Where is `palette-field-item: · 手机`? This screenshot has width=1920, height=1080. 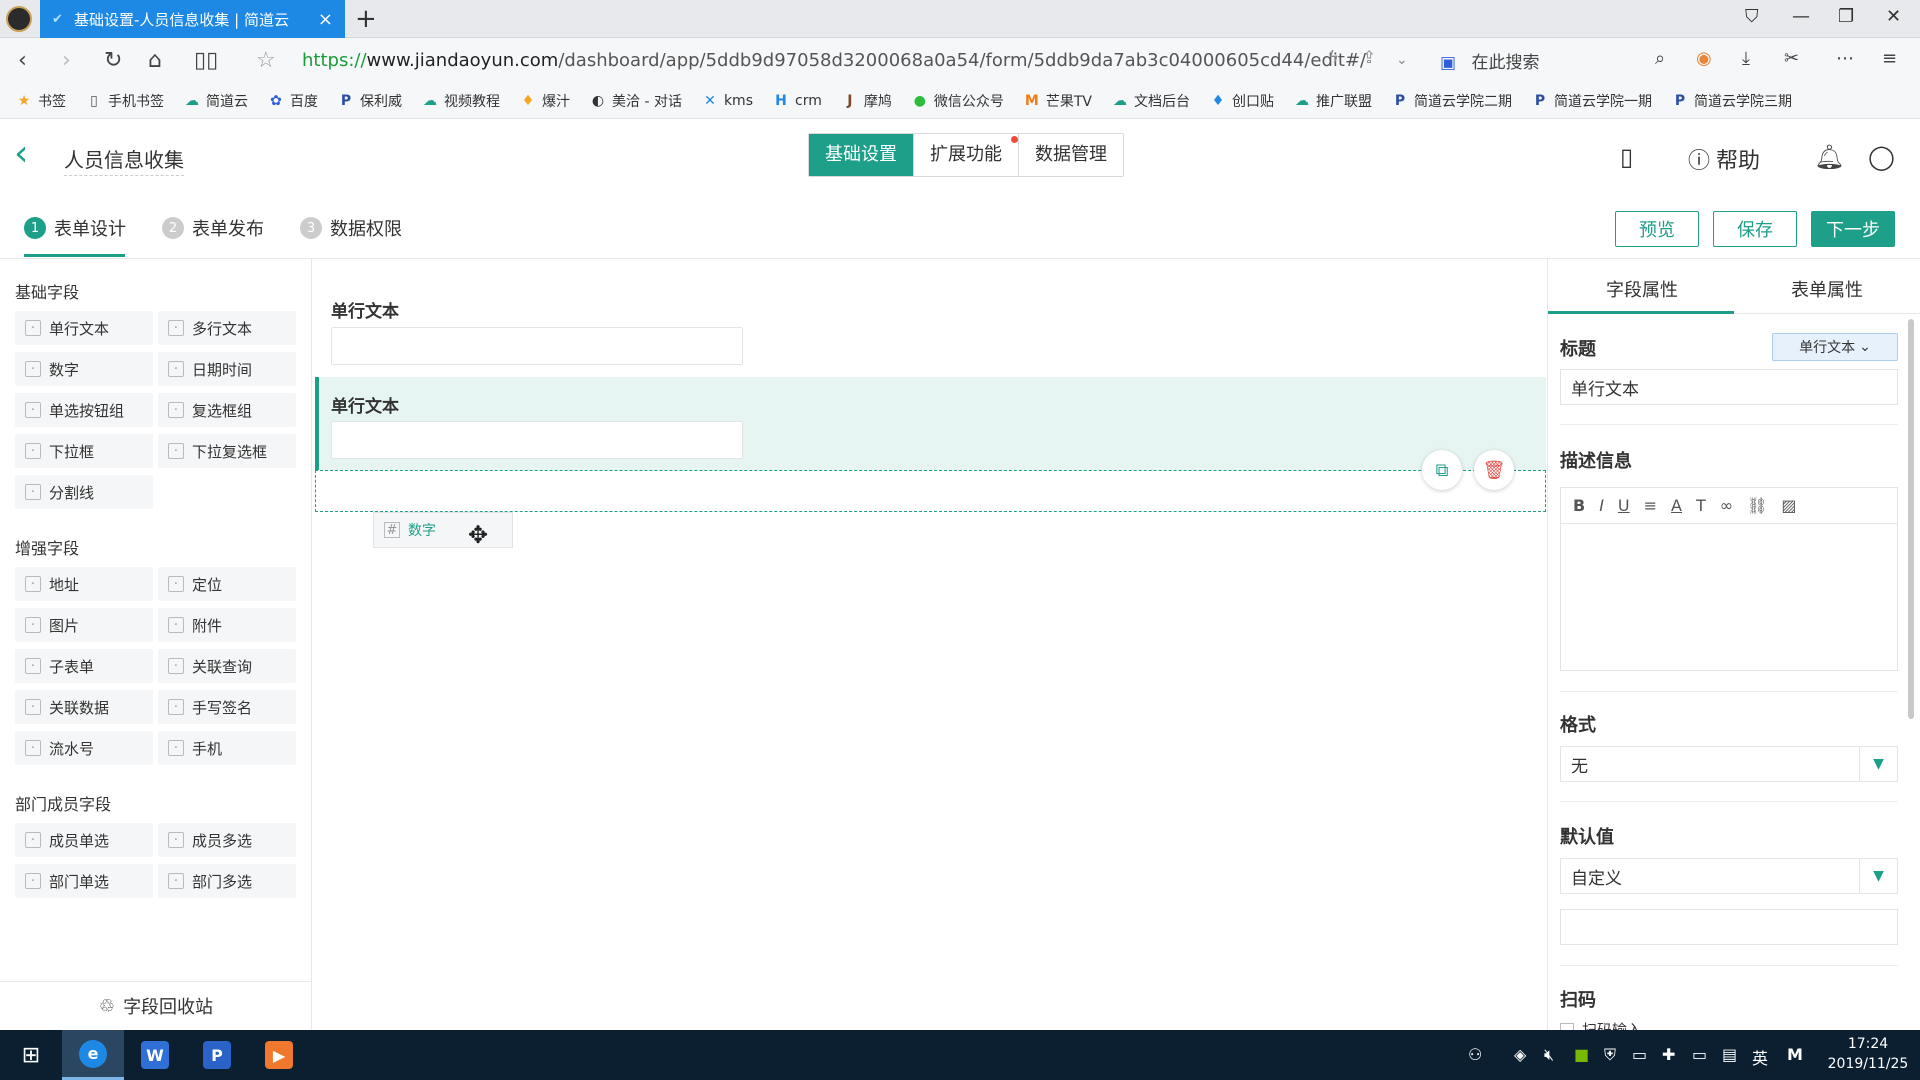 palette-field-item: · 手机 is located at coordinates (227, 748).